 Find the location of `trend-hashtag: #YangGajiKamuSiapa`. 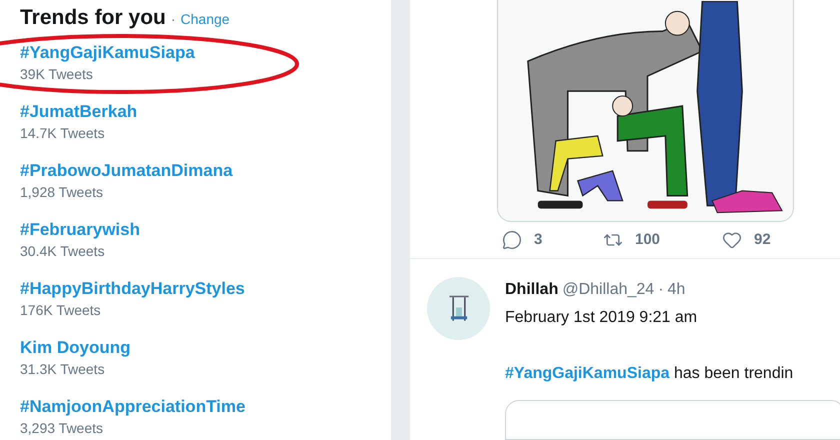

trend-hashtag: #YangGajiKamuSiapa is located at coordinates (107, 53).